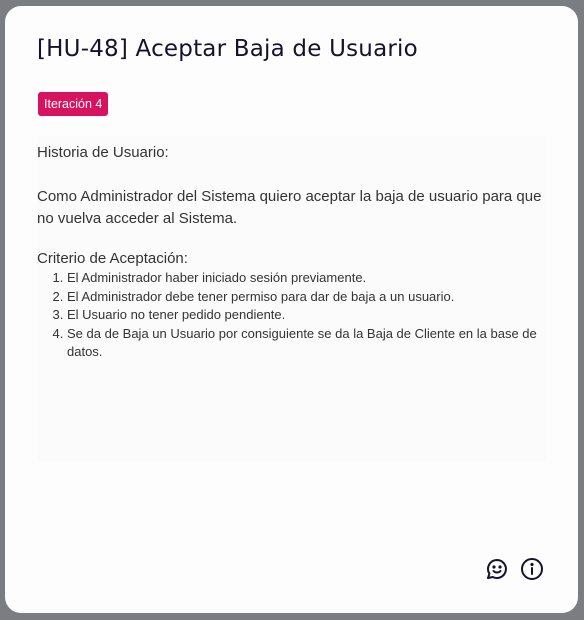 The height and width of the screenshot is (620, 584). I want to click on info-icon, so click(532, 569).